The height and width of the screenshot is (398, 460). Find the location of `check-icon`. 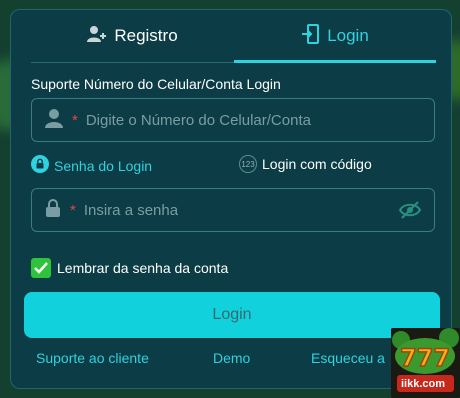

check-icon is located at coordinates (41, 268).